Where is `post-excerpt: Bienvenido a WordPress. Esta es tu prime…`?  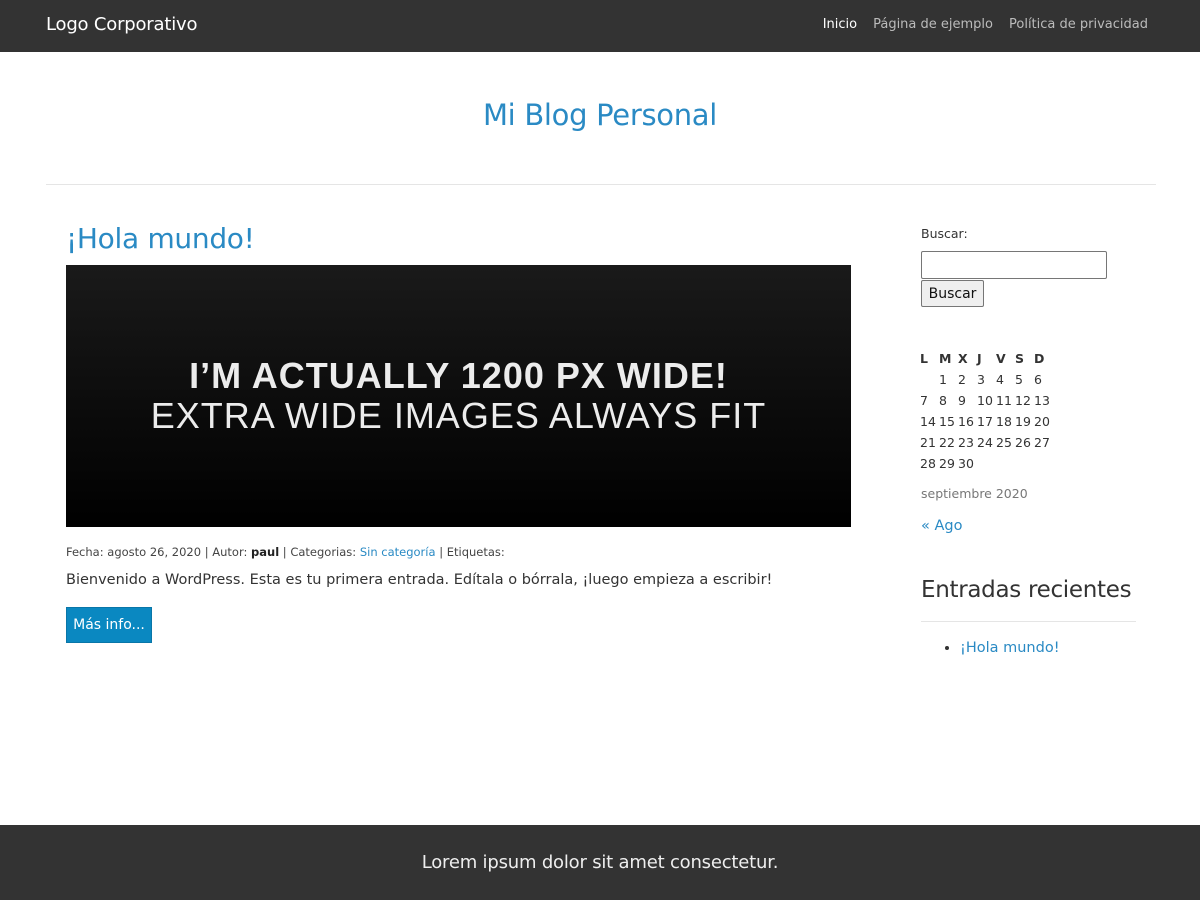
post-excerpt: Bienvenido a WordPress. Esta es tu prime… is located at coordinates (419, 580).